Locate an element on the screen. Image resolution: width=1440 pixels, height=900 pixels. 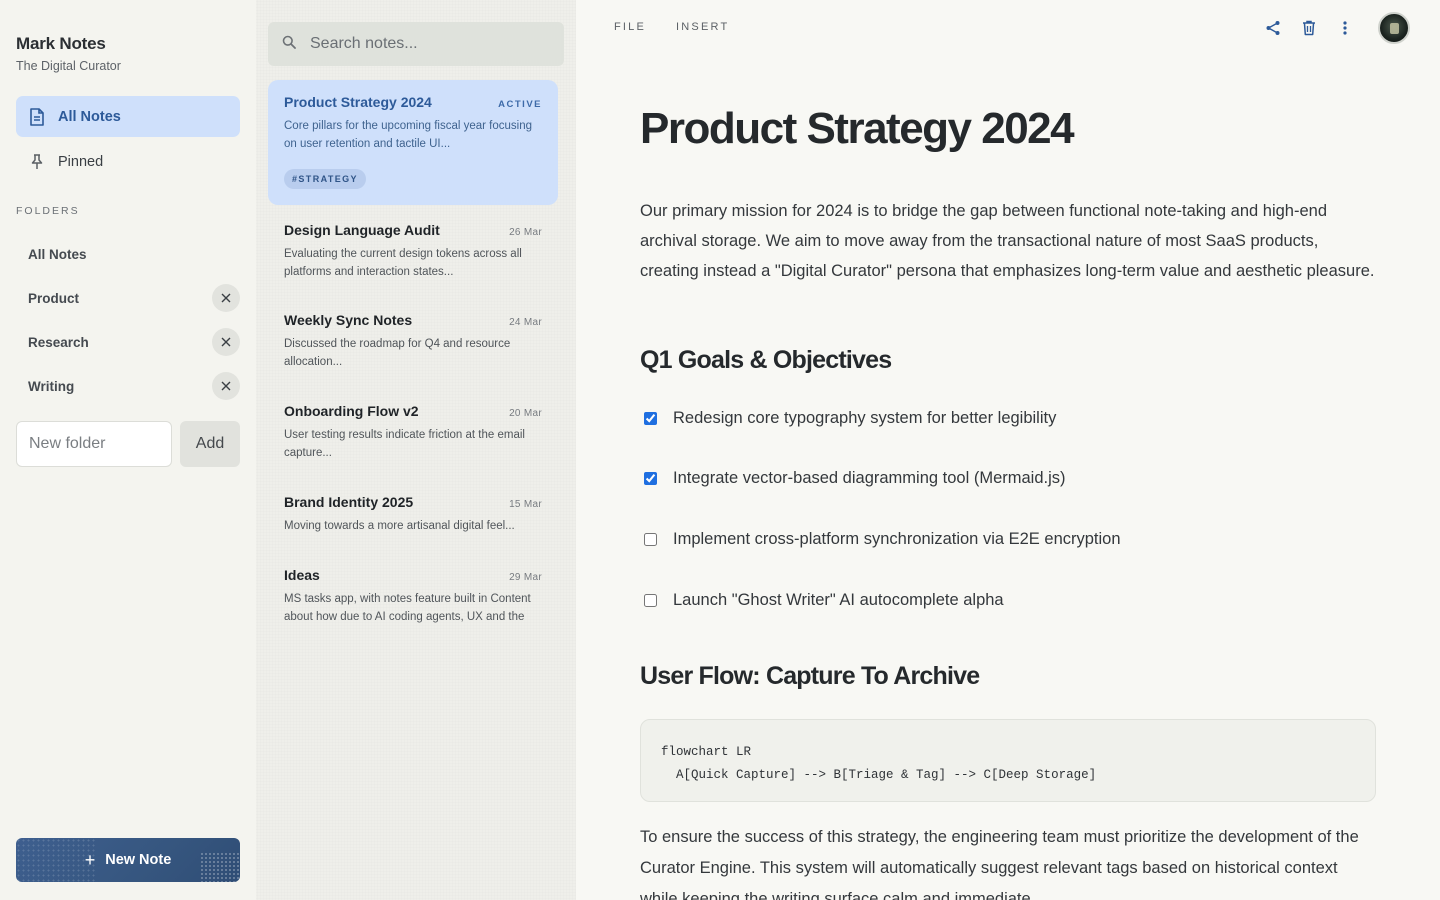
document-icon is located at coordinates (37, 116).